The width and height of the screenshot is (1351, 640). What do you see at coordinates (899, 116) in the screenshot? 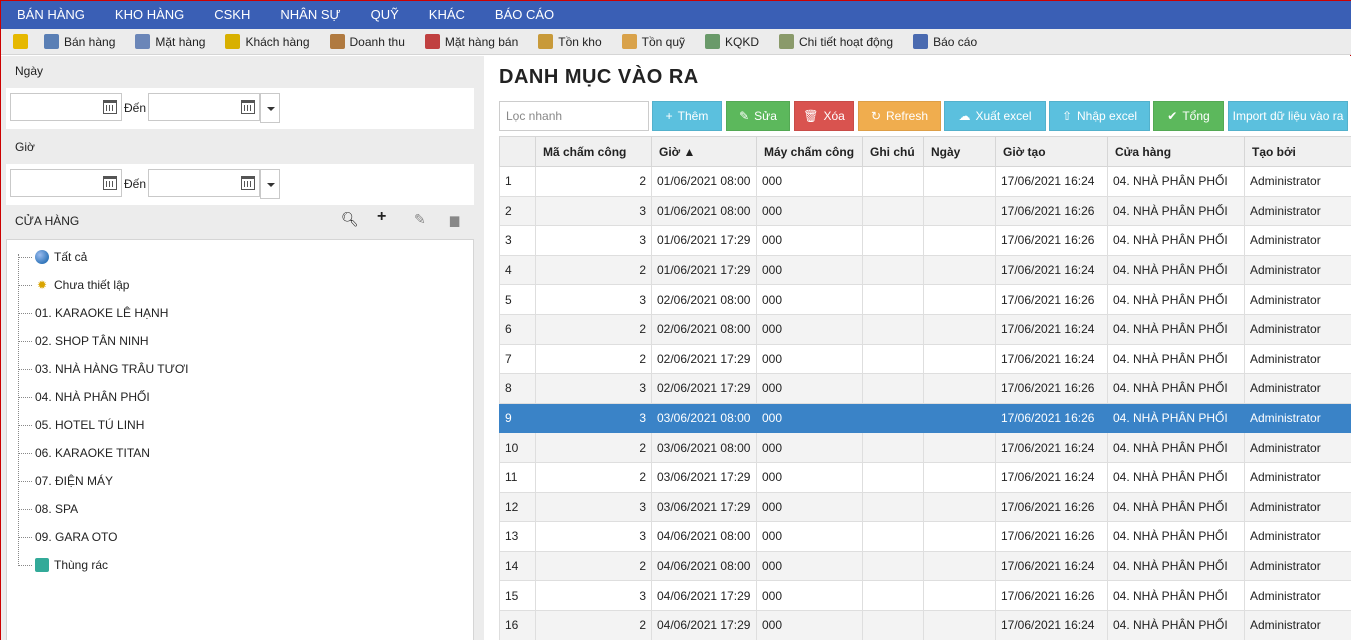
I see `action-button-3: ↻ Refresh` at bounding box center [899, 116].